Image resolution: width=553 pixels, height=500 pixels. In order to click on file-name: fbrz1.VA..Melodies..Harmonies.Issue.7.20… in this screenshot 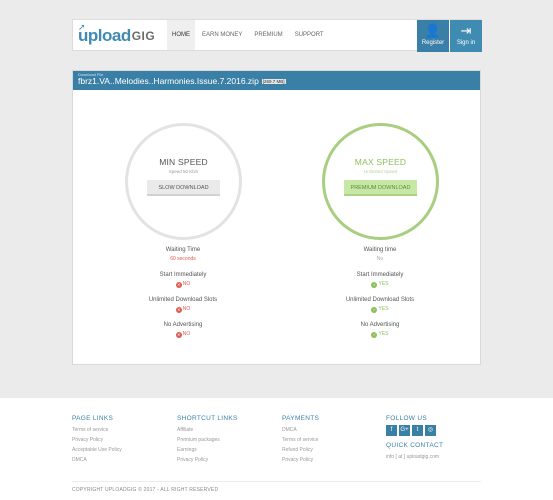, I will do `click(182, 81)`.